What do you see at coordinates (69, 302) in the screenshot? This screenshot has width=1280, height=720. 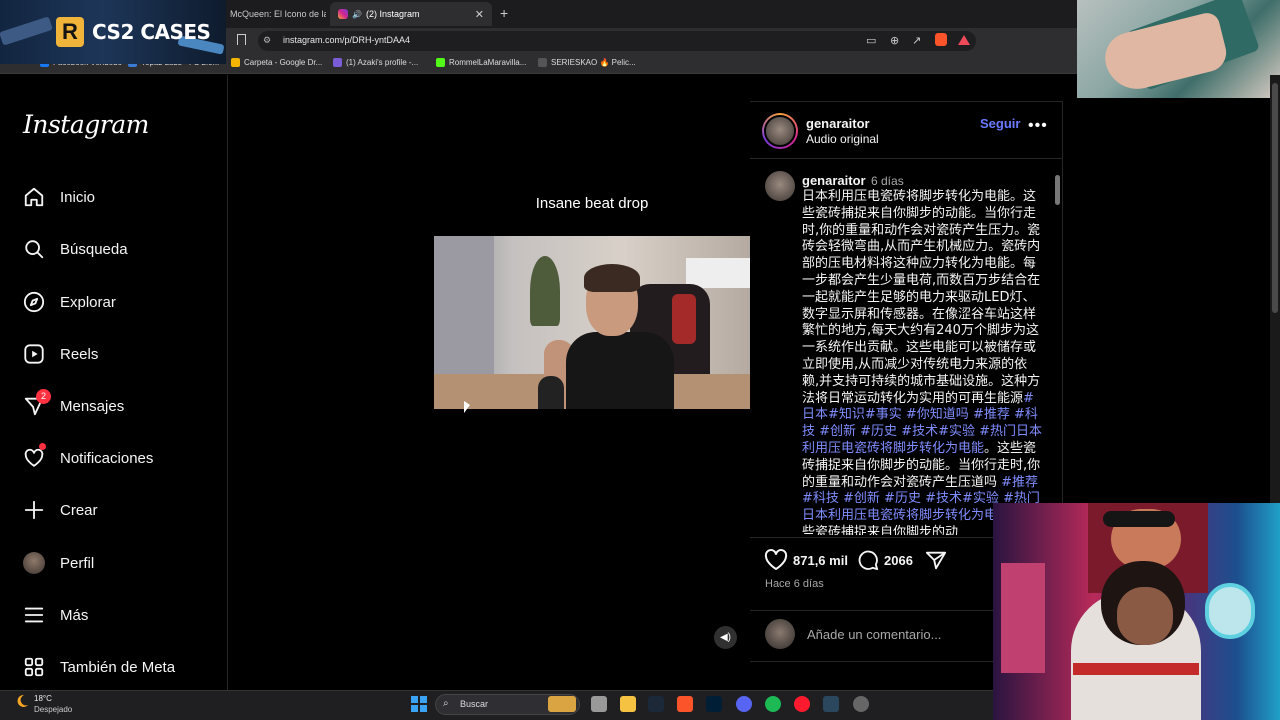 I see `nav-item-explorar: Explorar` at bounding box center [69, 302].